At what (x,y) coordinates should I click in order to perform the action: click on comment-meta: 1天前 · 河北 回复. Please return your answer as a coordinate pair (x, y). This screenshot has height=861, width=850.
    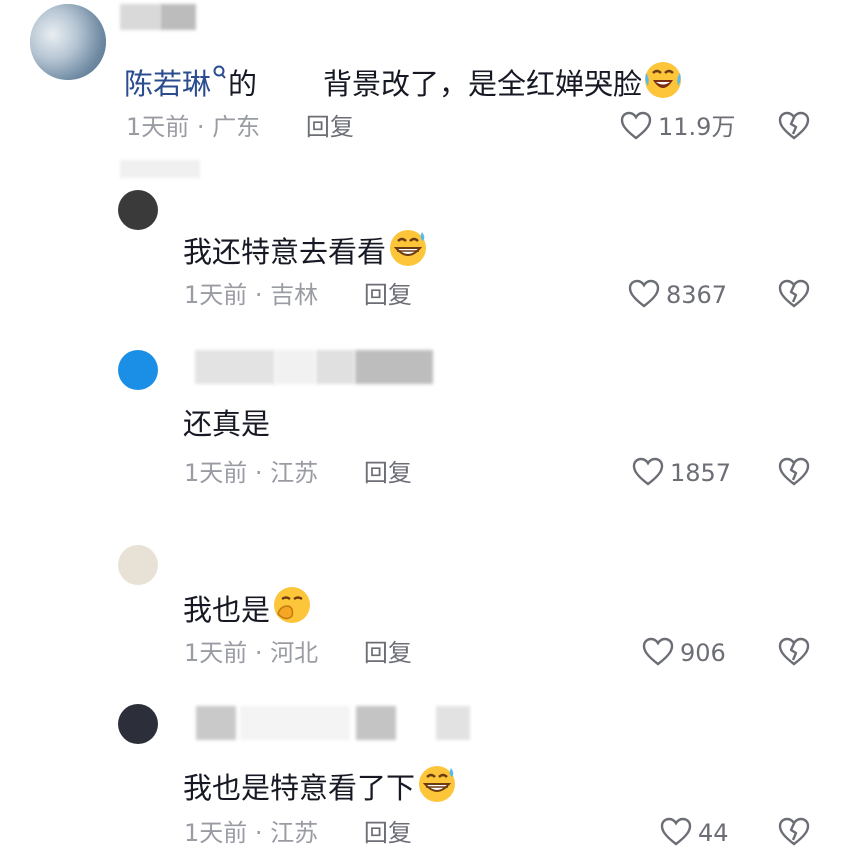
    Looking at the image, I should click on (298, 653).